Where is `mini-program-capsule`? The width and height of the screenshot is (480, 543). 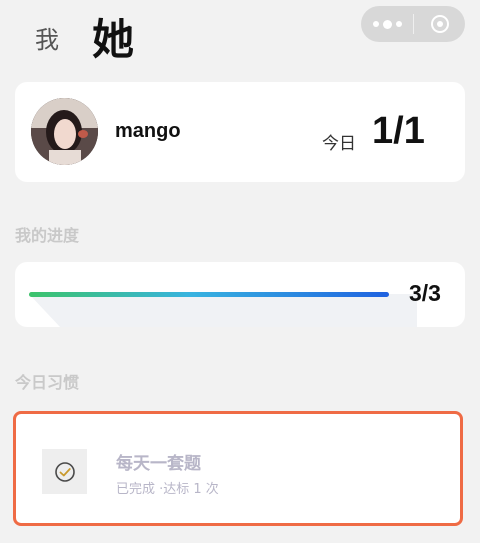
mini-program-capsule is located at coordinates (413, 24).